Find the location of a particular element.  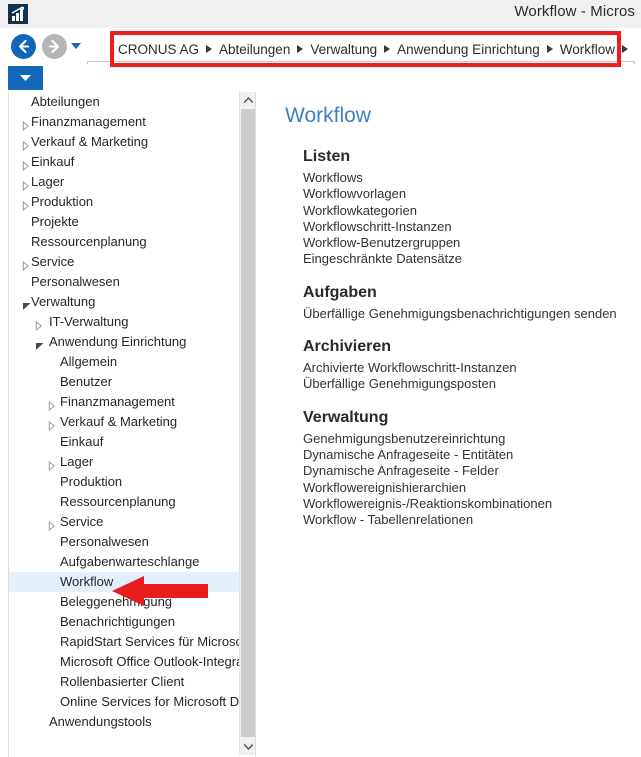

sidebar-item-abteilungen: Abteilungen is located at coordinates (128, 102).